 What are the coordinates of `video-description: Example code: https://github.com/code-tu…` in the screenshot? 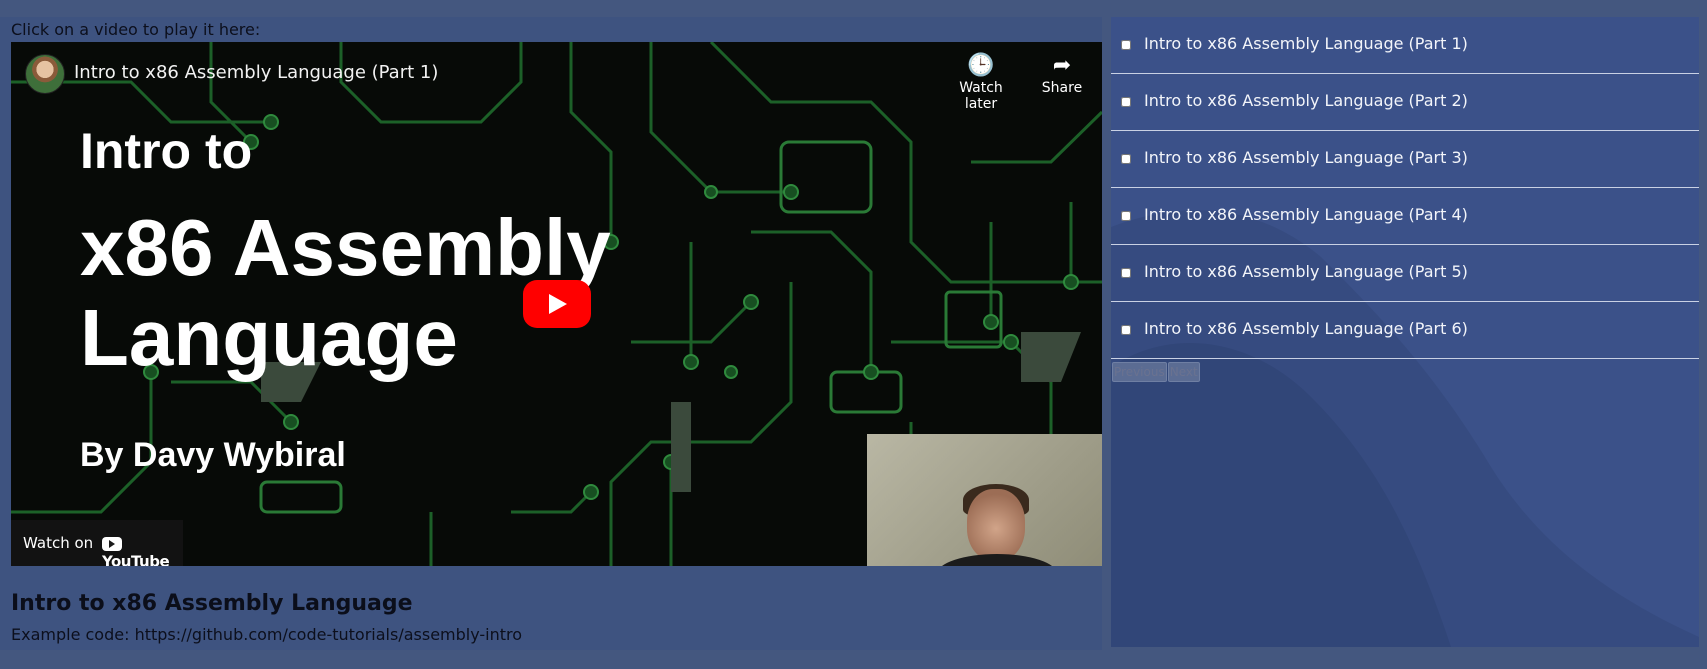 It's located at (267, 634).